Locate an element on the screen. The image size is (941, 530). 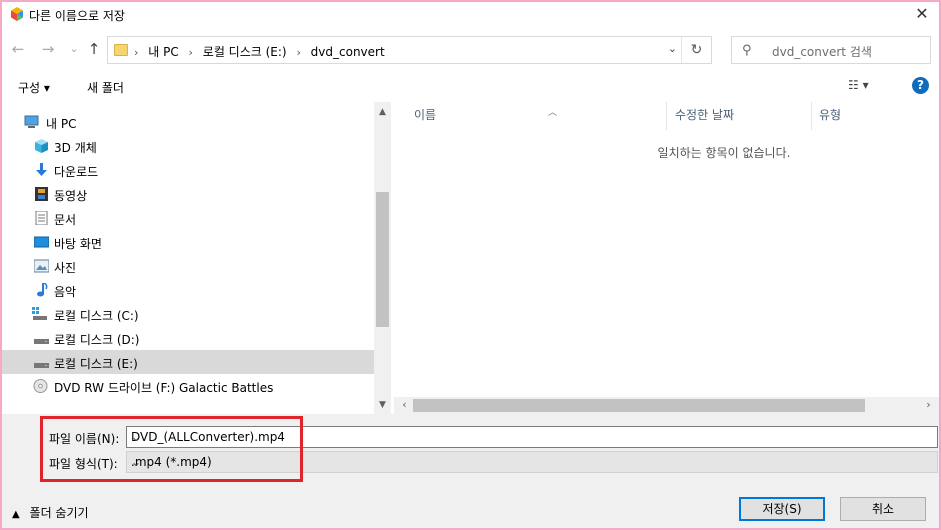
close-button: ✕ is located at coordinates (922, 15).